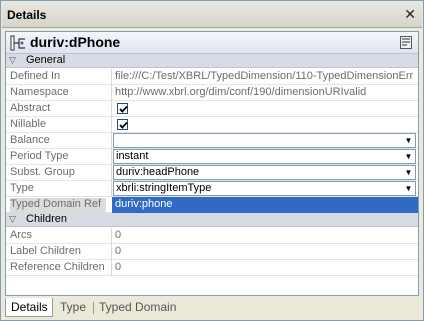 The image size is (424, 321). I want to click on dropdown-value: xbrli:stringItemType, so click(164, 188).